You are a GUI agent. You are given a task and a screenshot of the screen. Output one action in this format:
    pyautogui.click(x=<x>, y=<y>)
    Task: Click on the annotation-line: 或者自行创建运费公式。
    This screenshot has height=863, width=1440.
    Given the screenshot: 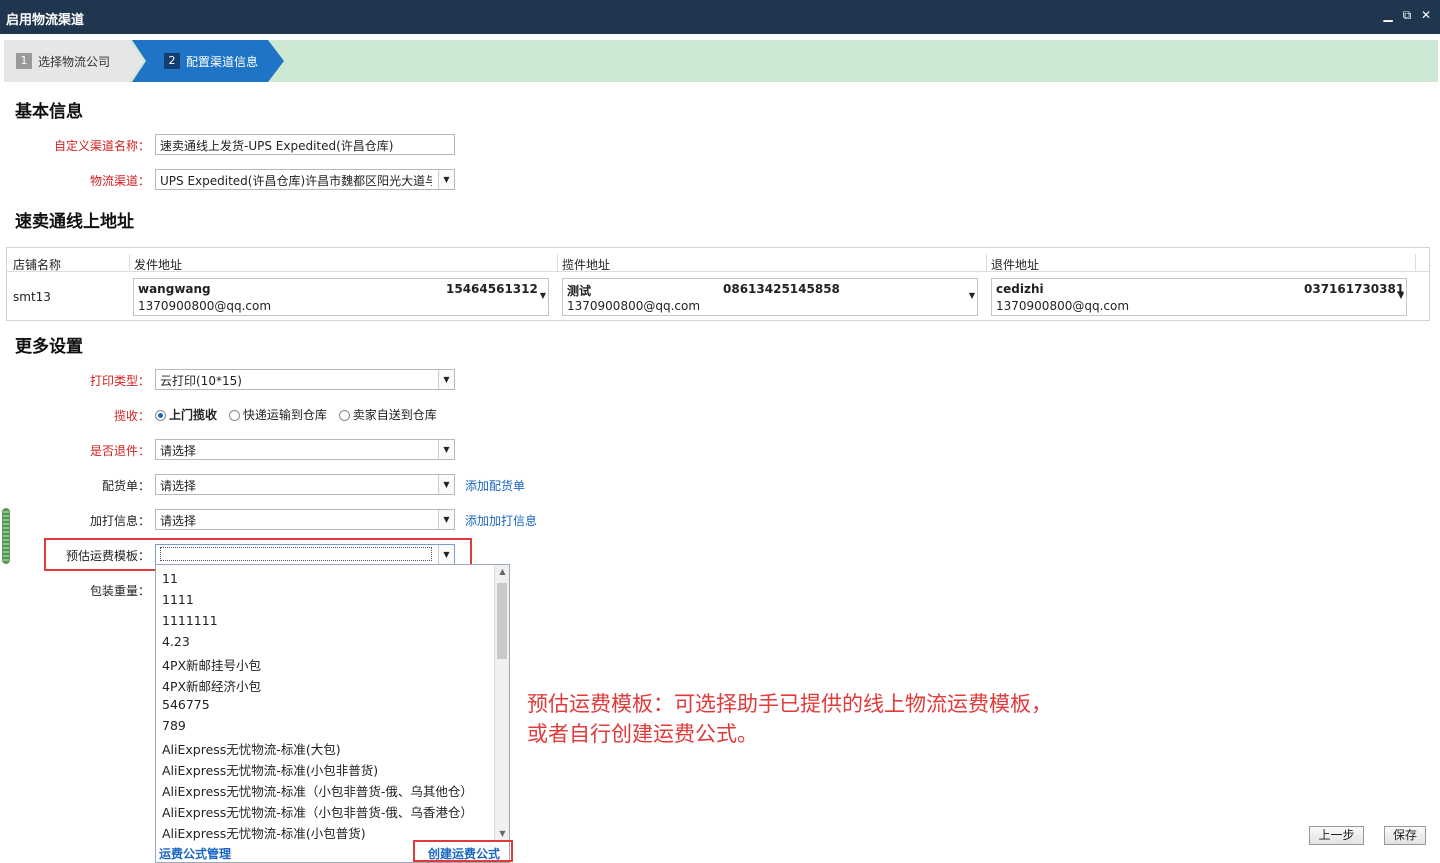 What is the action you would take?
    pyautogui.click(x=642, y=734)
    